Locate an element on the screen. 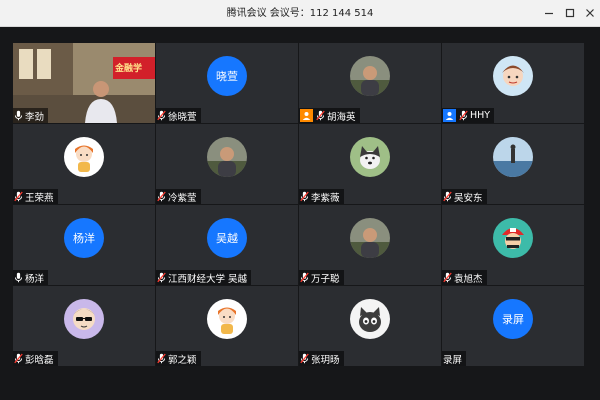 This screenshot has width=600, height=400. participant-name: 胡海英 is located at coordinates (341, 117).